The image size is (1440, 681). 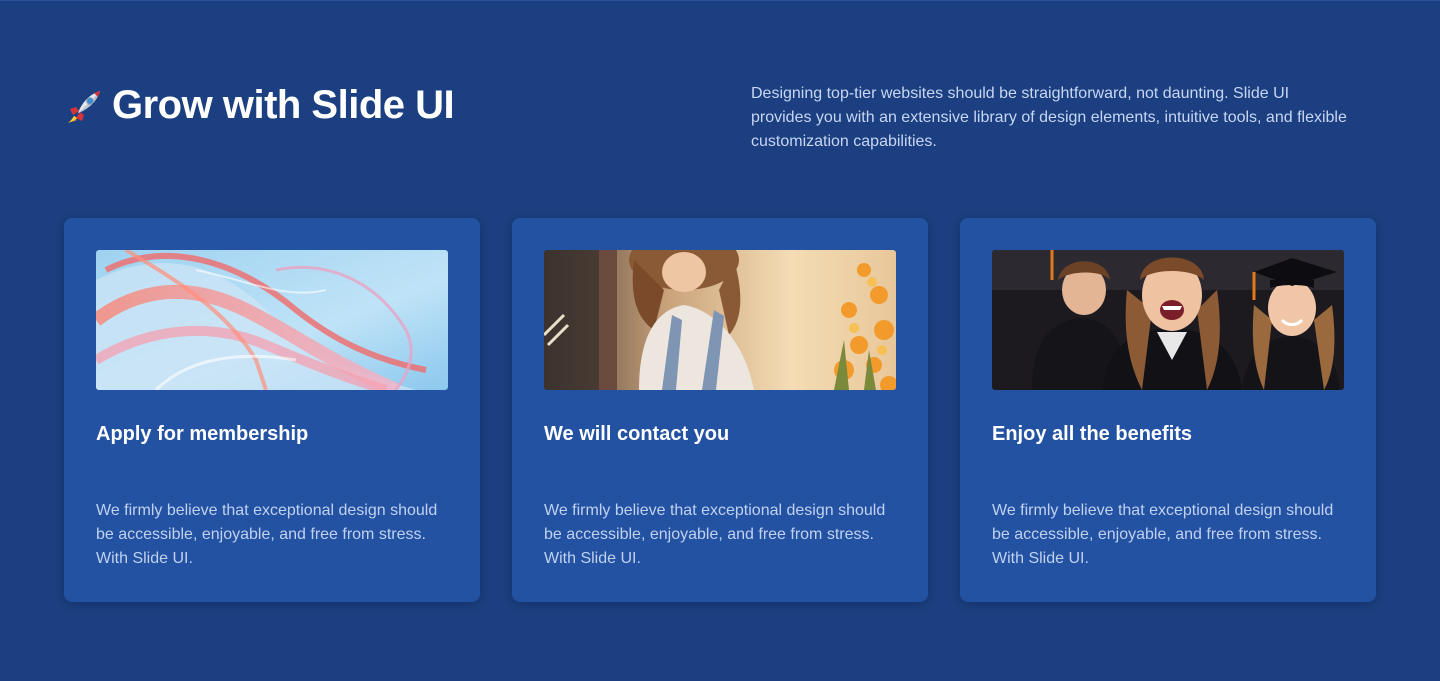 I want to click on card-title: Apply for membership, so click(x=202, y=434).